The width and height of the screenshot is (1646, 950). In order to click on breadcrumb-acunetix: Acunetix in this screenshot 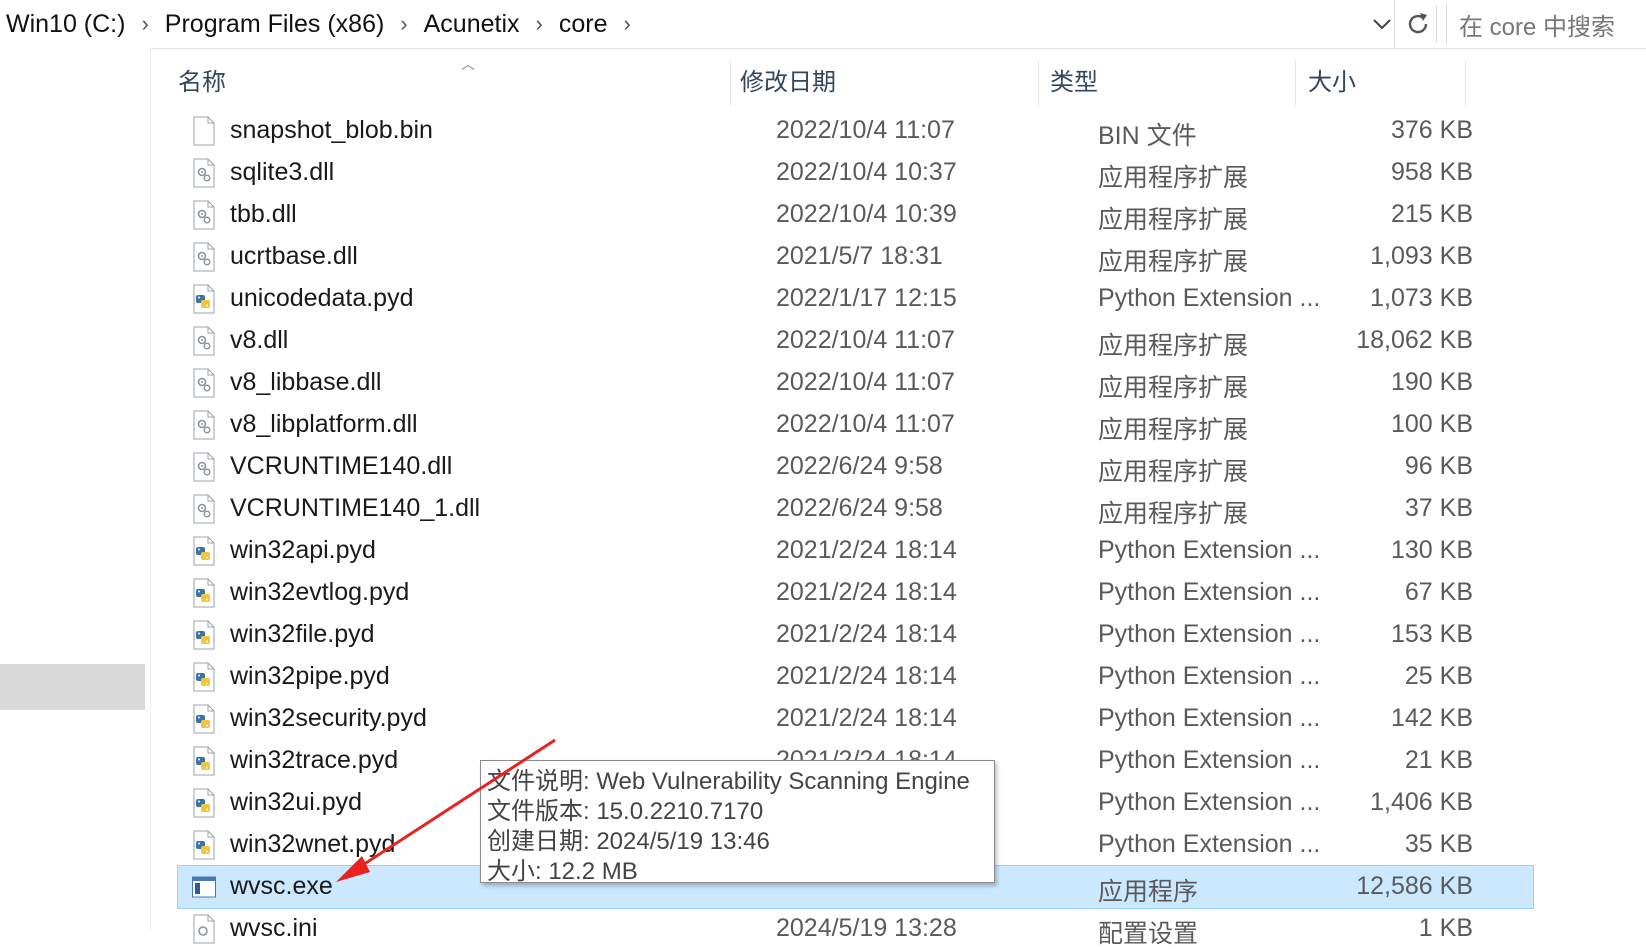, I will do `click(472, 24)`.